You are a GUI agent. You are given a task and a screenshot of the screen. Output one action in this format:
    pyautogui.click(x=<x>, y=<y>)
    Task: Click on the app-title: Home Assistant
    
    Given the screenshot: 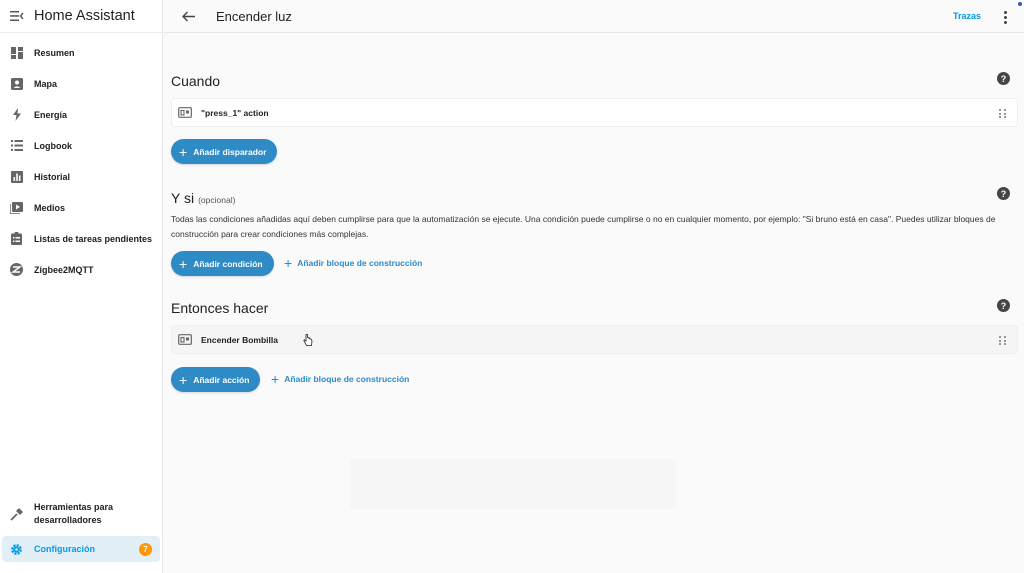 What is the action you would take?
    pyautogui.click(x=84, y=16)
    